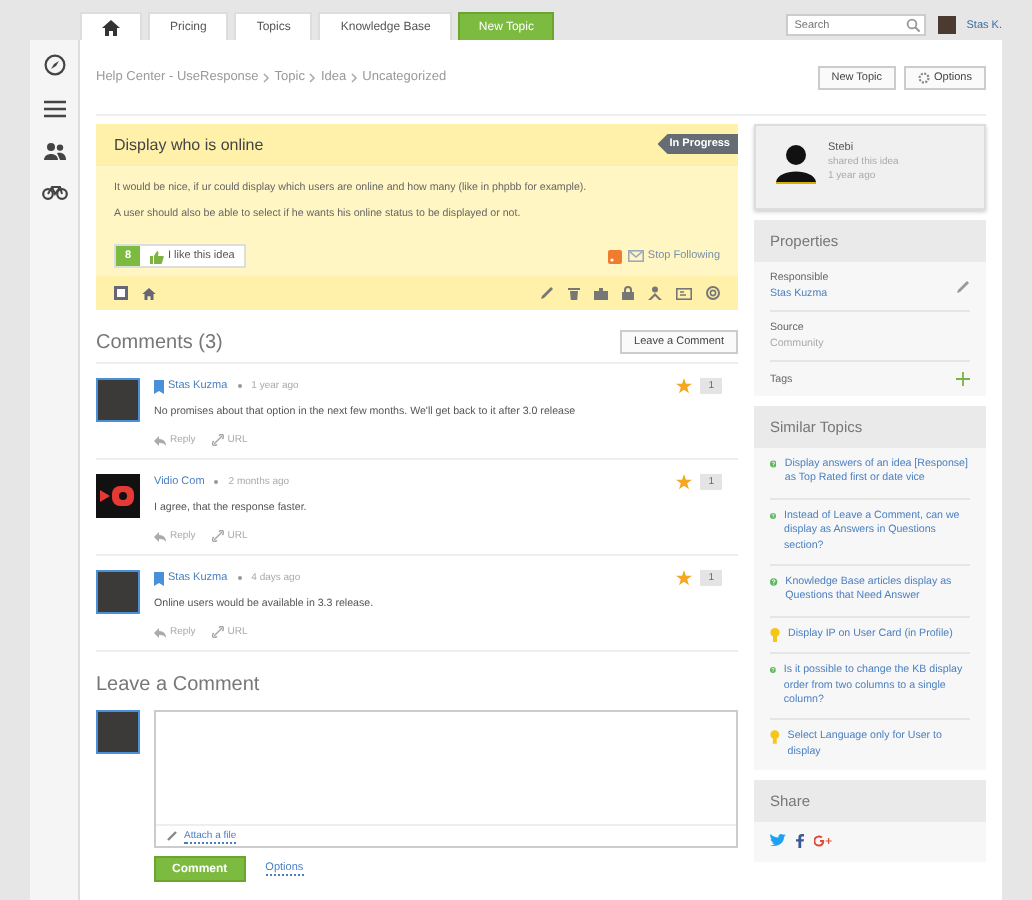  I want to click on bicycle-icon, so click(54, 192).